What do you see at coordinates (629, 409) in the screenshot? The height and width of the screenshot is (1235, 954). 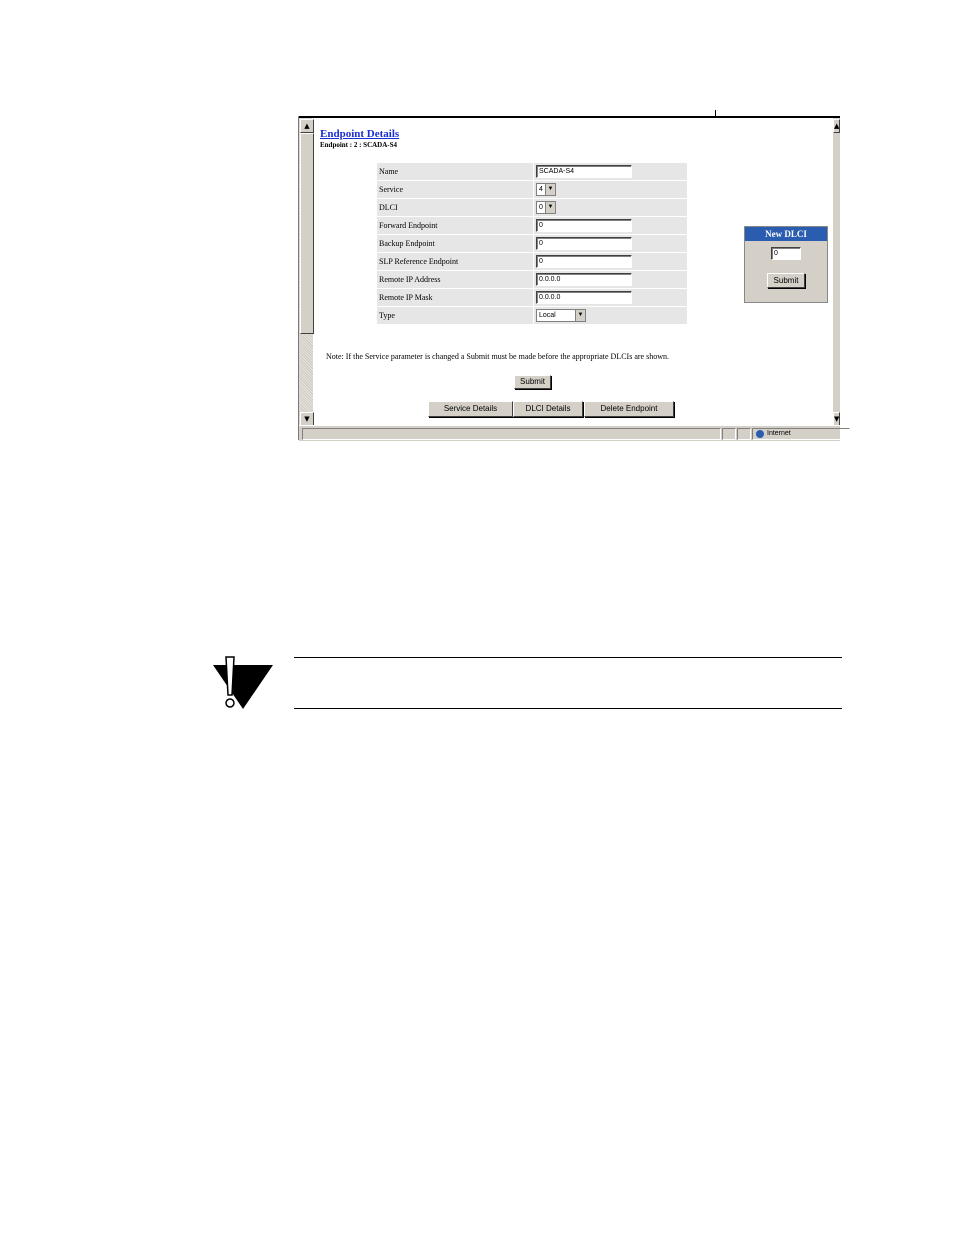 I see `delete-endpoint-button: Delete Endpoint` at bounding box center [629, 409].